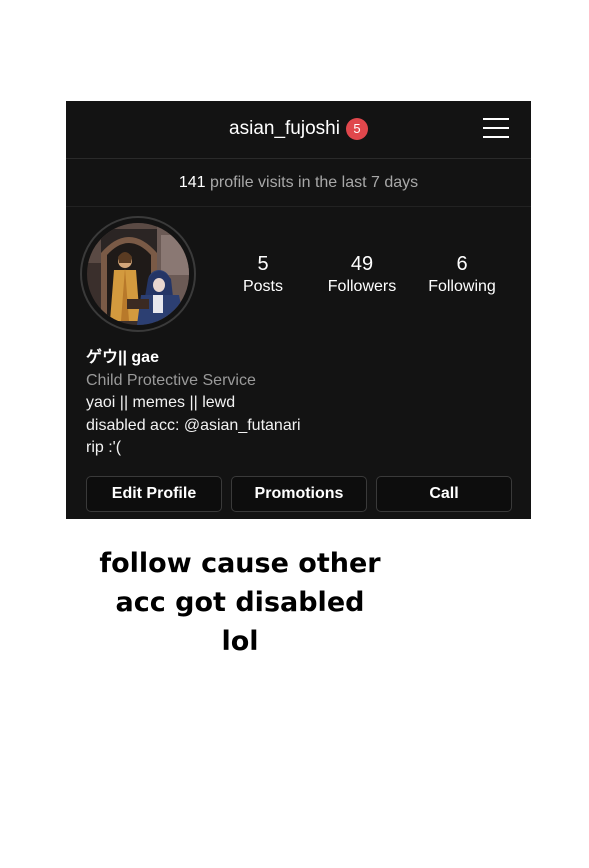  I want to click on caption-line: acc got disabled, so click(240, 602).